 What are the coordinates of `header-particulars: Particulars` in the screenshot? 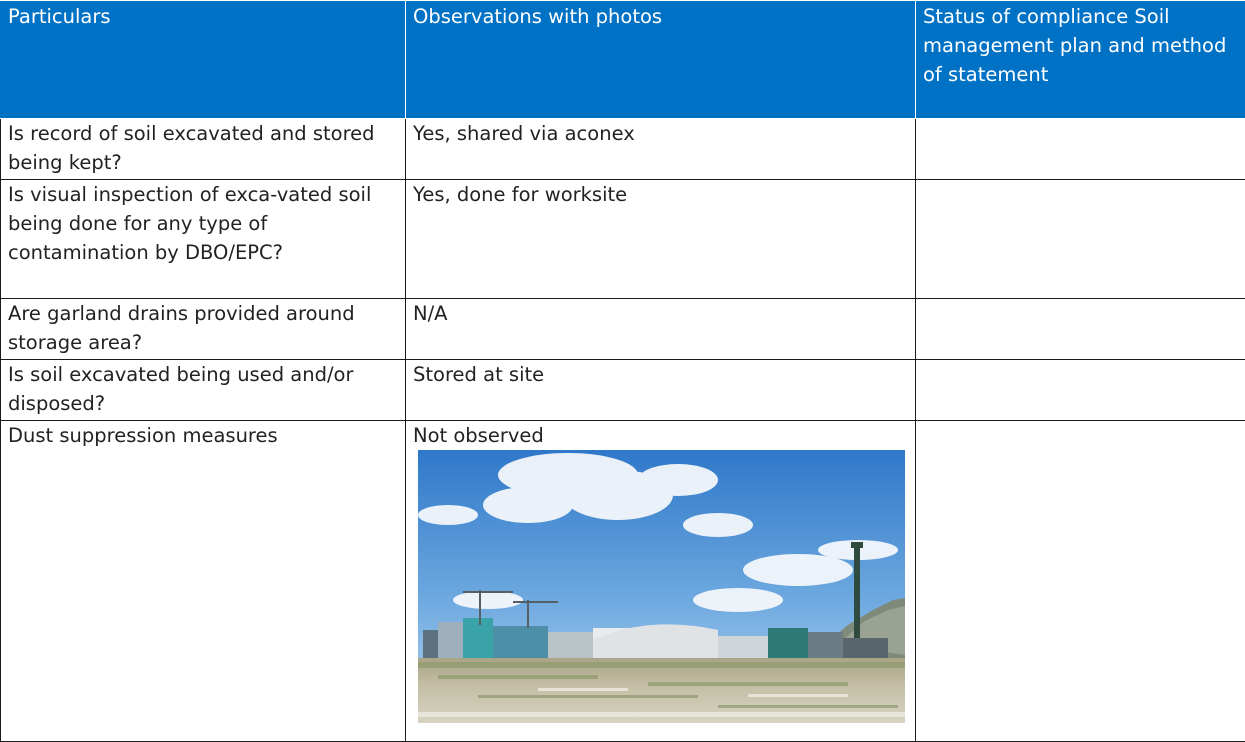 It's located at (203, 60).